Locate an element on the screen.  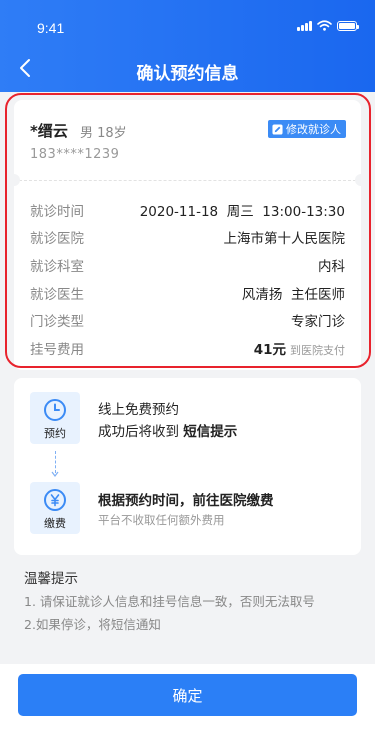
detail-value: 2020-11-18 周三 13:00-13:30 is located at coordinates (242, 211).